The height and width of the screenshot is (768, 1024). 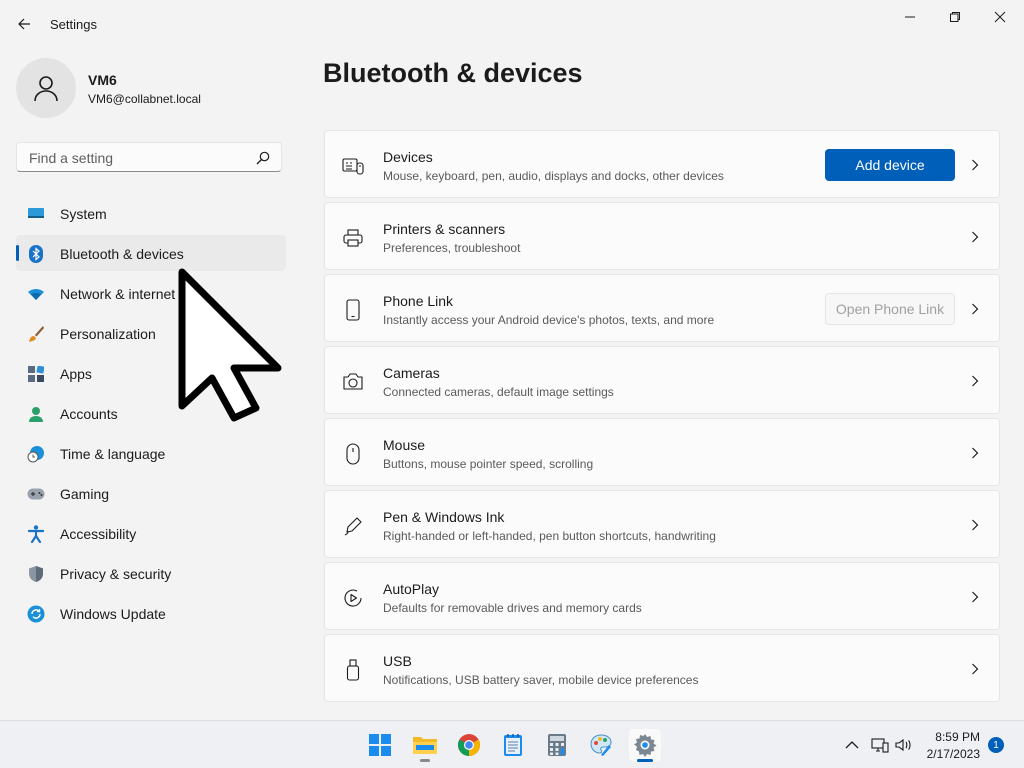 What do you see at coordinates (397, 661) in the screenshot?
I see `card-title: USB` at bounding box center [397, 661].